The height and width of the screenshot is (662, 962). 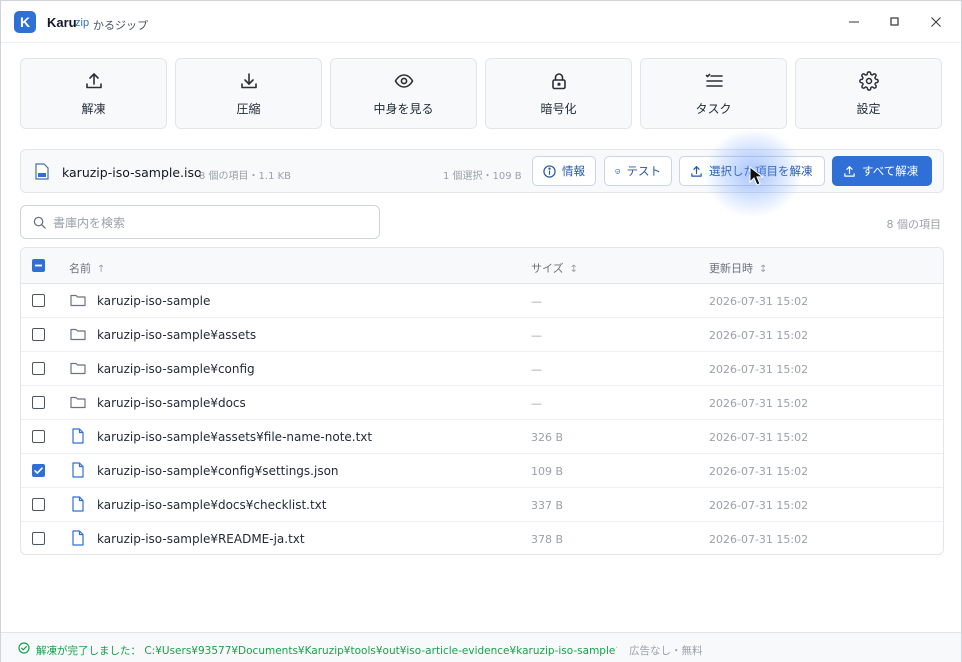 What do you see at coordinates (481, 22) in the screenshot?
I see `title-bar: K Karu zip かるジップ` at bounding box center [481, 22].